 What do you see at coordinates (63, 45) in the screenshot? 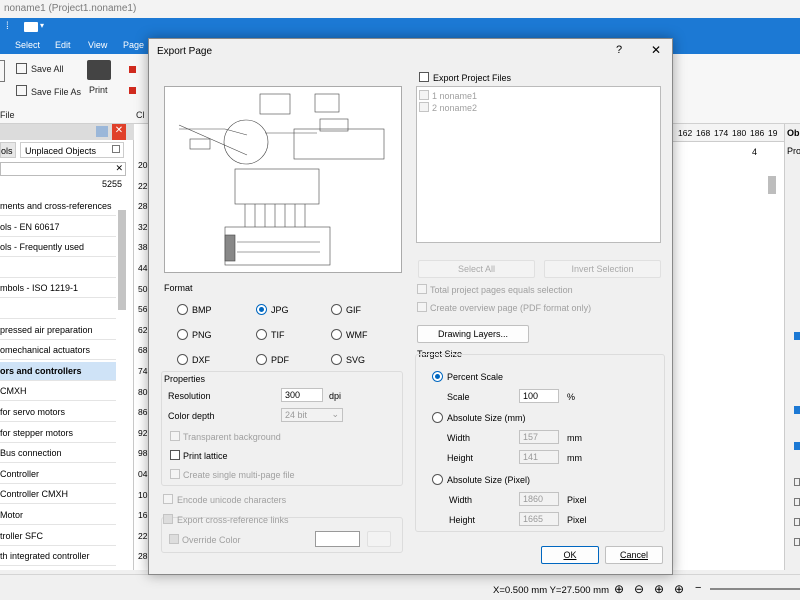
I see `menu-edit: Edit` at bounding box center [63, 45].